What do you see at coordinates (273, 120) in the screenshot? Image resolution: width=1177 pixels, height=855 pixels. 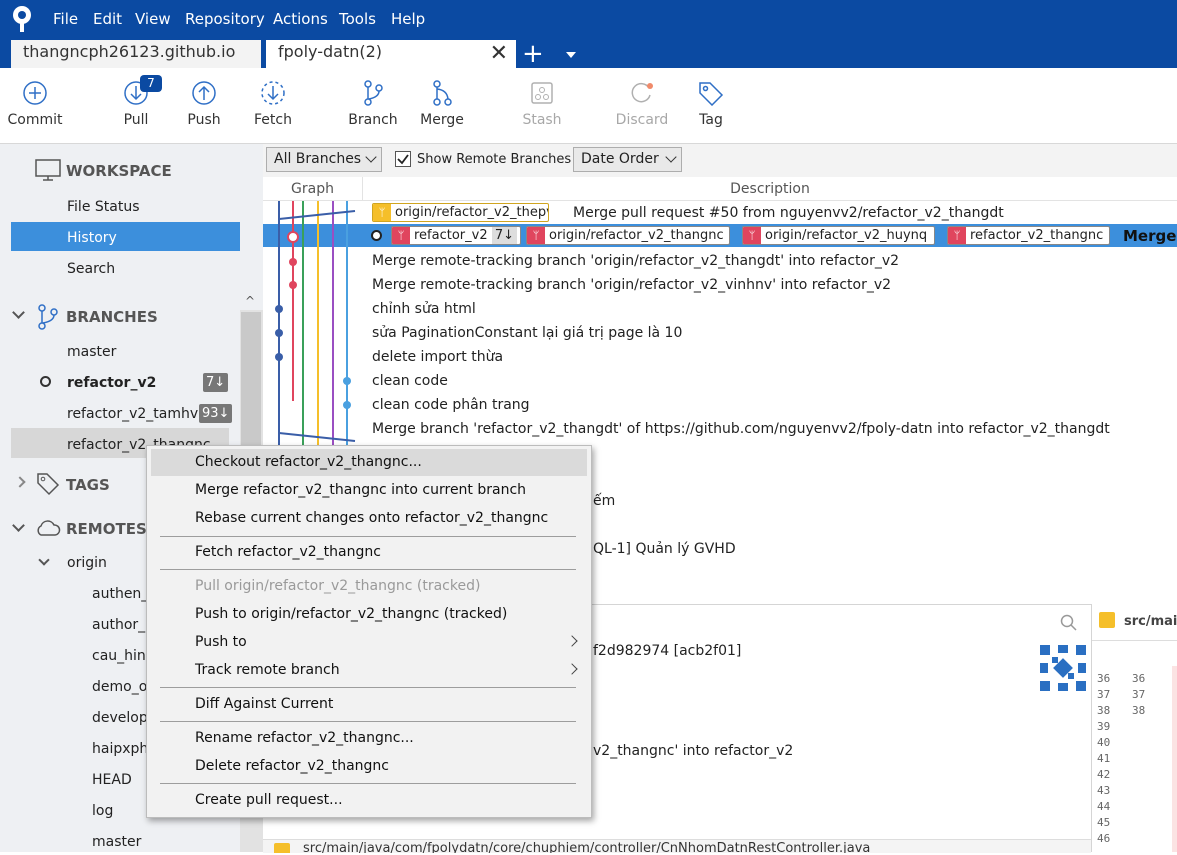 I see `fetch-label: Fetch` at bounding box center [273, 120].